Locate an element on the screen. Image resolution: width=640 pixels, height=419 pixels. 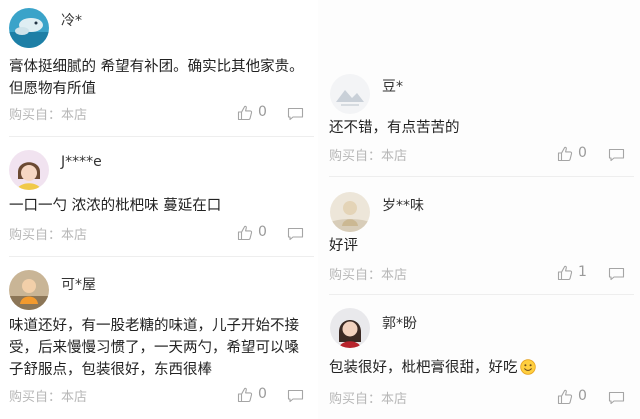
review-item: 岁**味 好评 购买自：本店 1 is located at coordinates (479, 237).